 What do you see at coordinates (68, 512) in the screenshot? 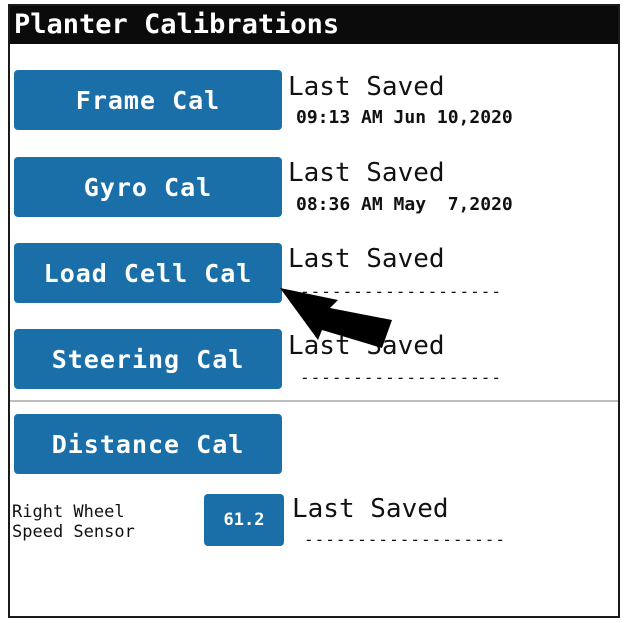
I see `sensor-label-line1: Right Wheel` at bounding box center [68, 512].